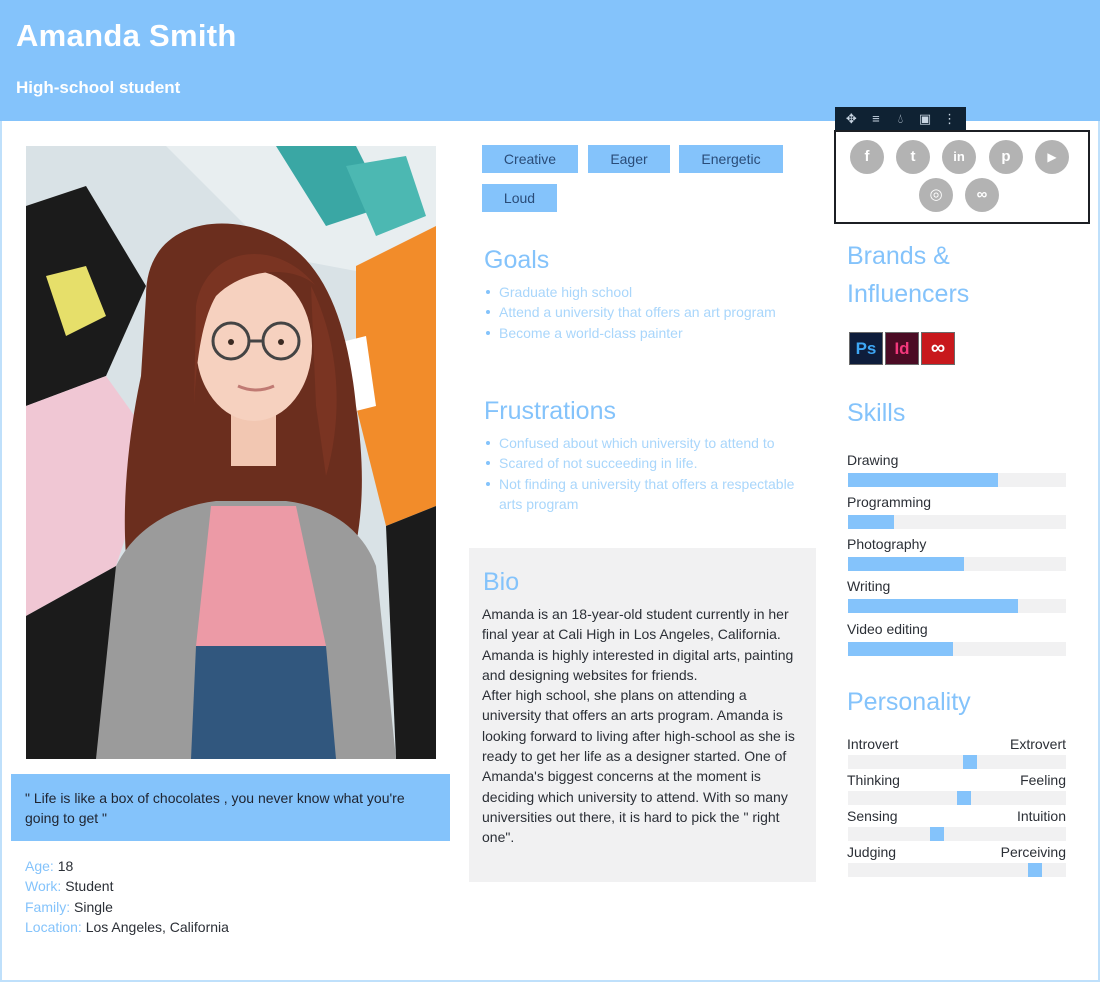 The height and width of the screenshot is (982, 1100). Describe the element at coordinates (98, 87) in the screenshot. I see `persona-role: High-school student` at that location.